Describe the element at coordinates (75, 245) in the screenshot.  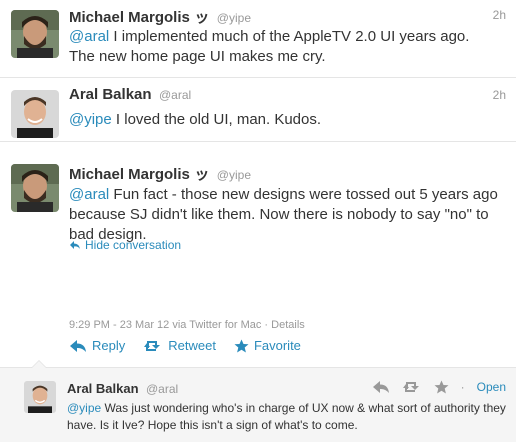
I see `hide-conversation-icon` at that location.